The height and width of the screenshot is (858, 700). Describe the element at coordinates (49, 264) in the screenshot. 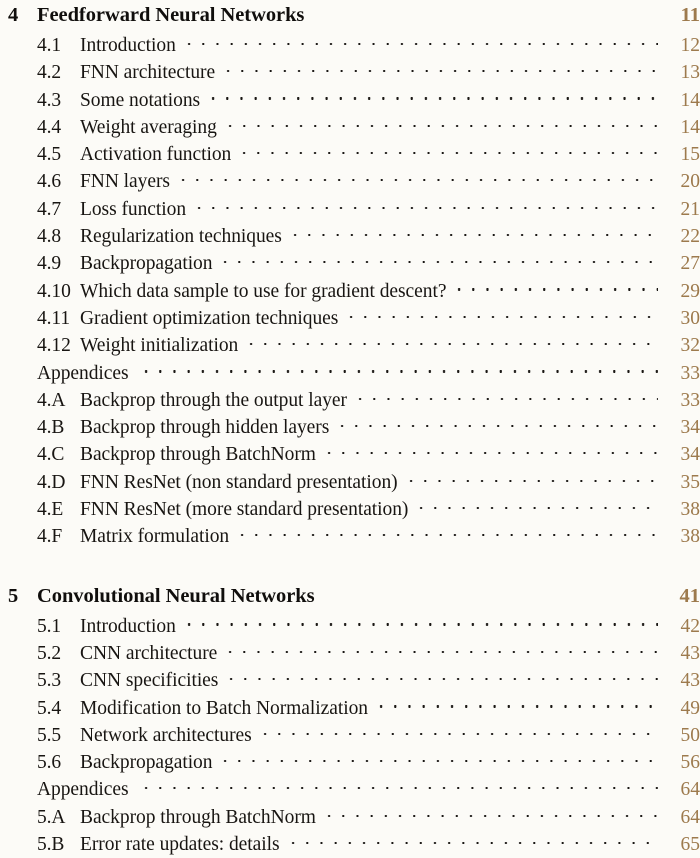

I see `toc-entry-number: 4.9` at that location.